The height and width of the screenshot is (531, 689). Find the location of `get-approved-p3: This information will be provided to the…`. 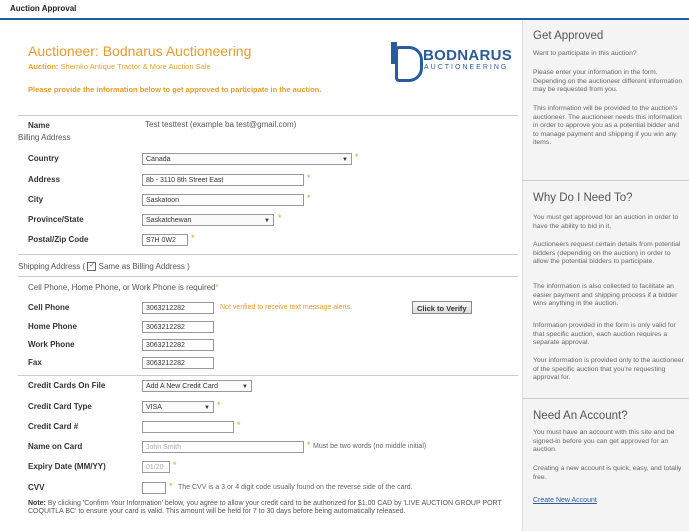

get-approved-p3: This information will be provided to the… is located at coordinates (607, 125).